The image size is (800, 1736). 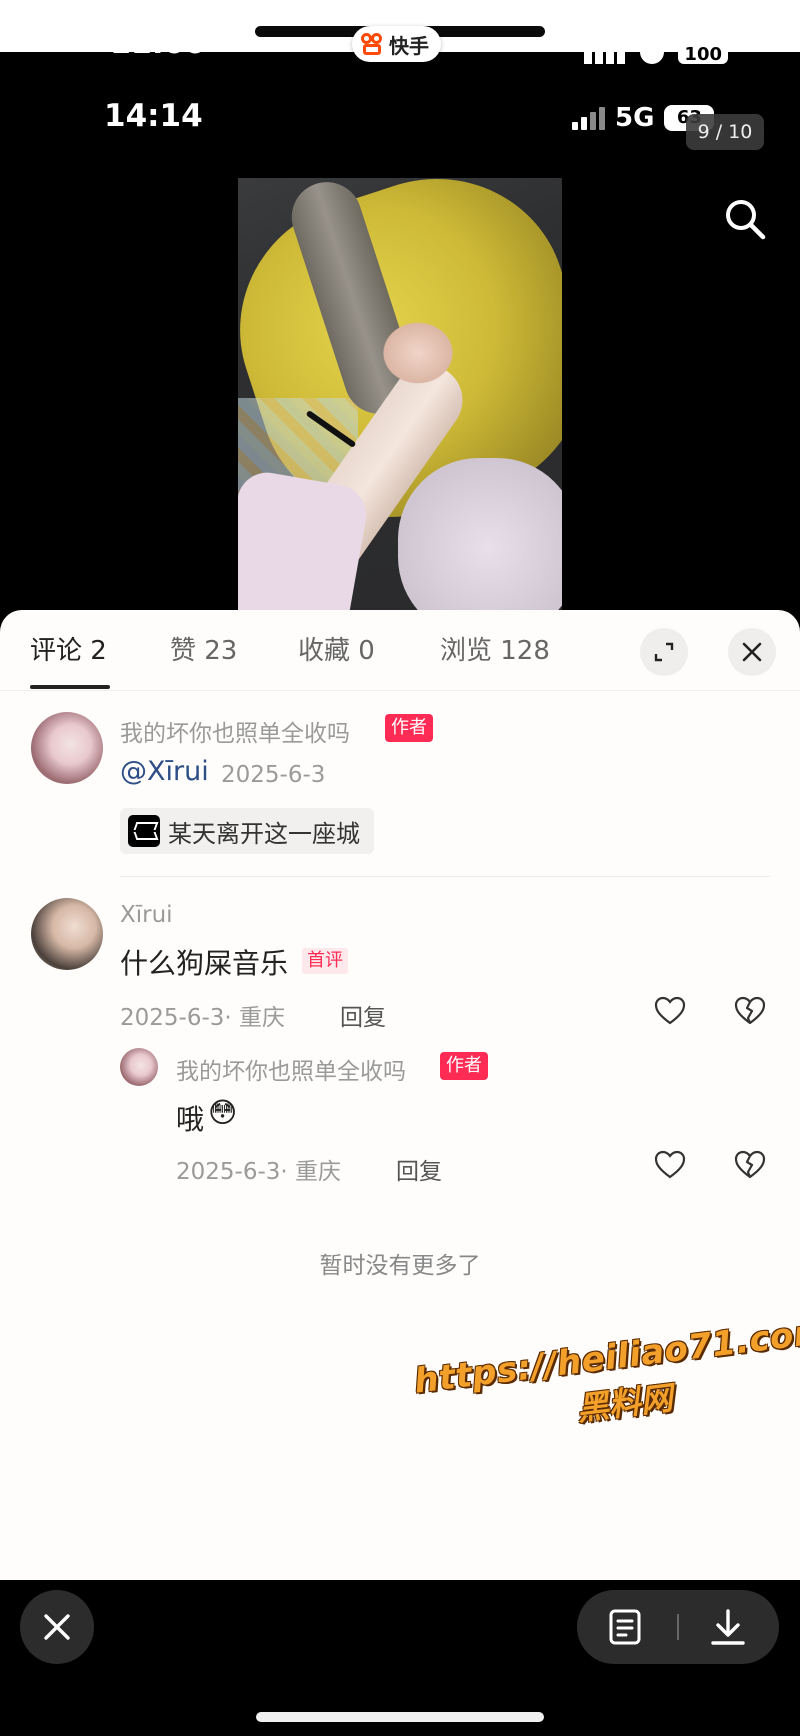 I want to click on signal-icon, so click(x=588, y=118).